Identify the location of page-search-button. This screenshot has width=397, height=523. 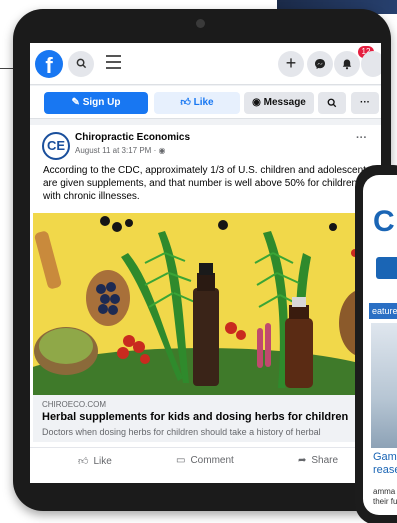
(332, 103).